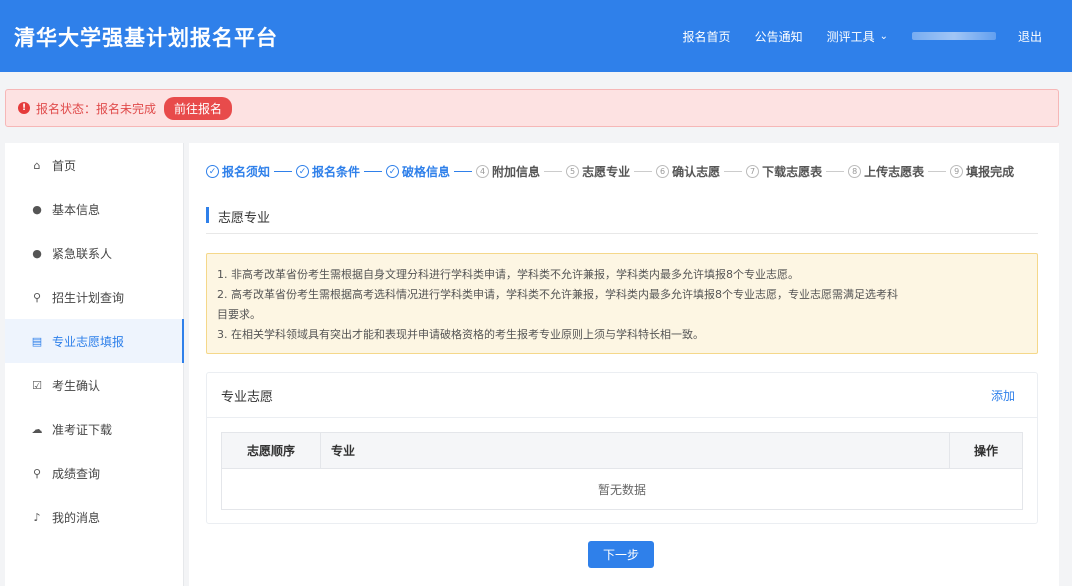  What do you see at coordinates (850, 36) in the screenshot?
I see `nav-tools-label: 测评工具` at bounding box center [850, 36].